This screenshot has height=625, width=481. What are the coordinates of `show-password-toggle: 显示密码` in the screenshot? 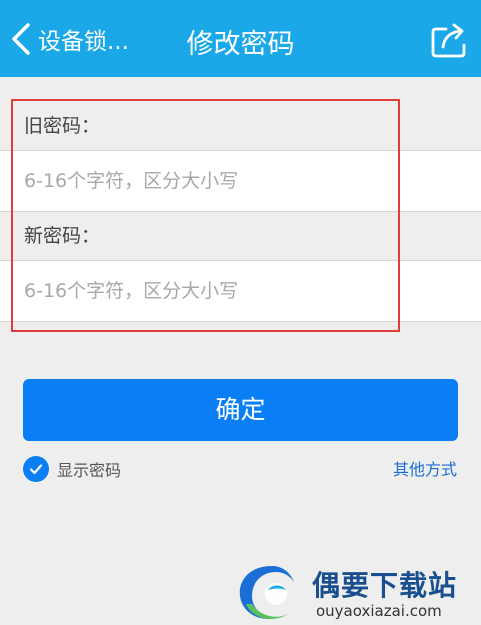 It's located at (72, 469).